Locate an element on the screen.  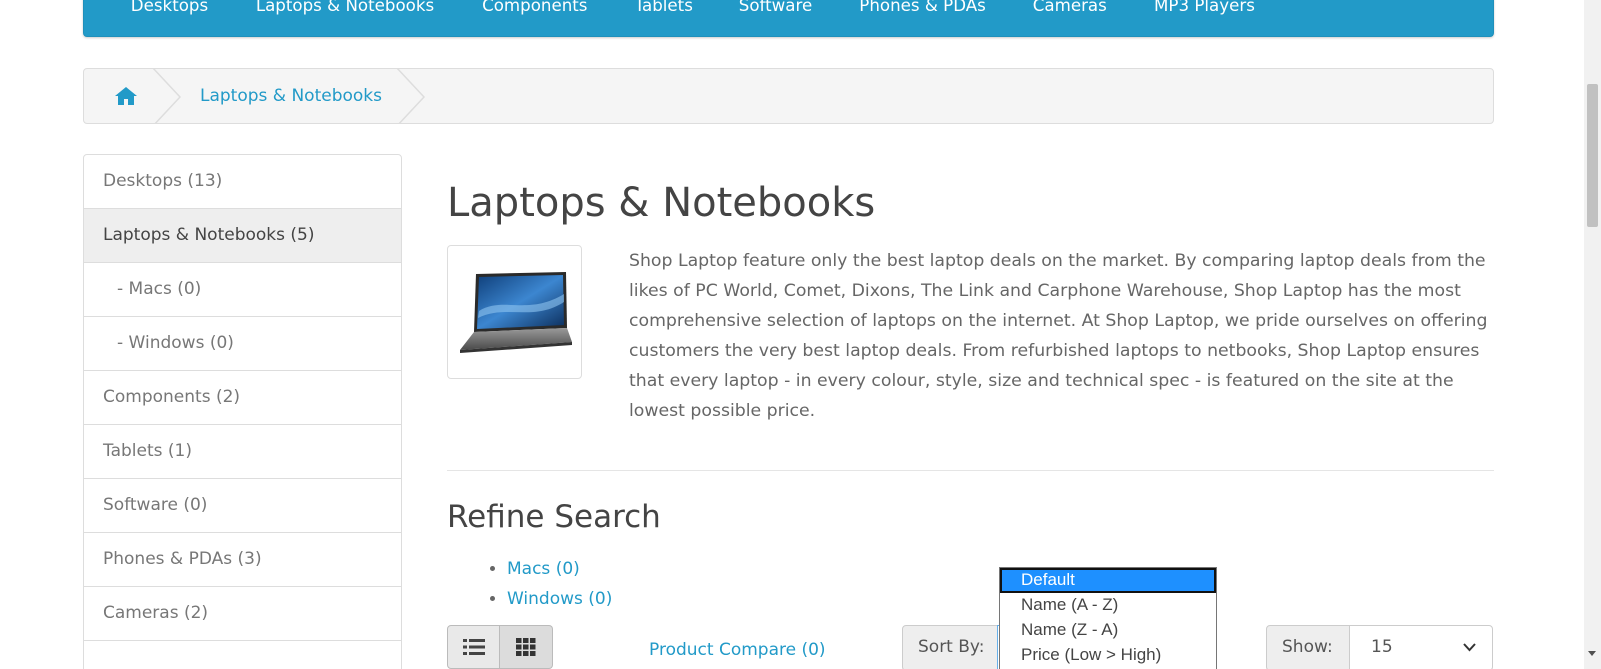
refine-search-list: Macs (0) Windows (0) is located at coordinates (559, 584).